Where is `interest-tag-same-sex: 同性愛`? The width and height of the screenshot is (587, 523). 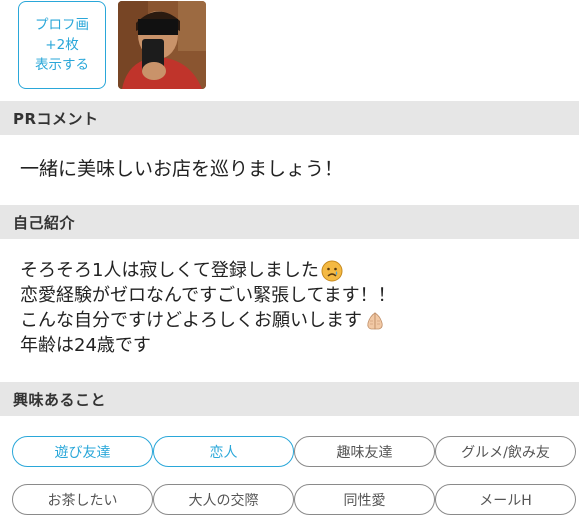
interest-tag-same-sex: 同性愛 is located at coordinates (364, 499).